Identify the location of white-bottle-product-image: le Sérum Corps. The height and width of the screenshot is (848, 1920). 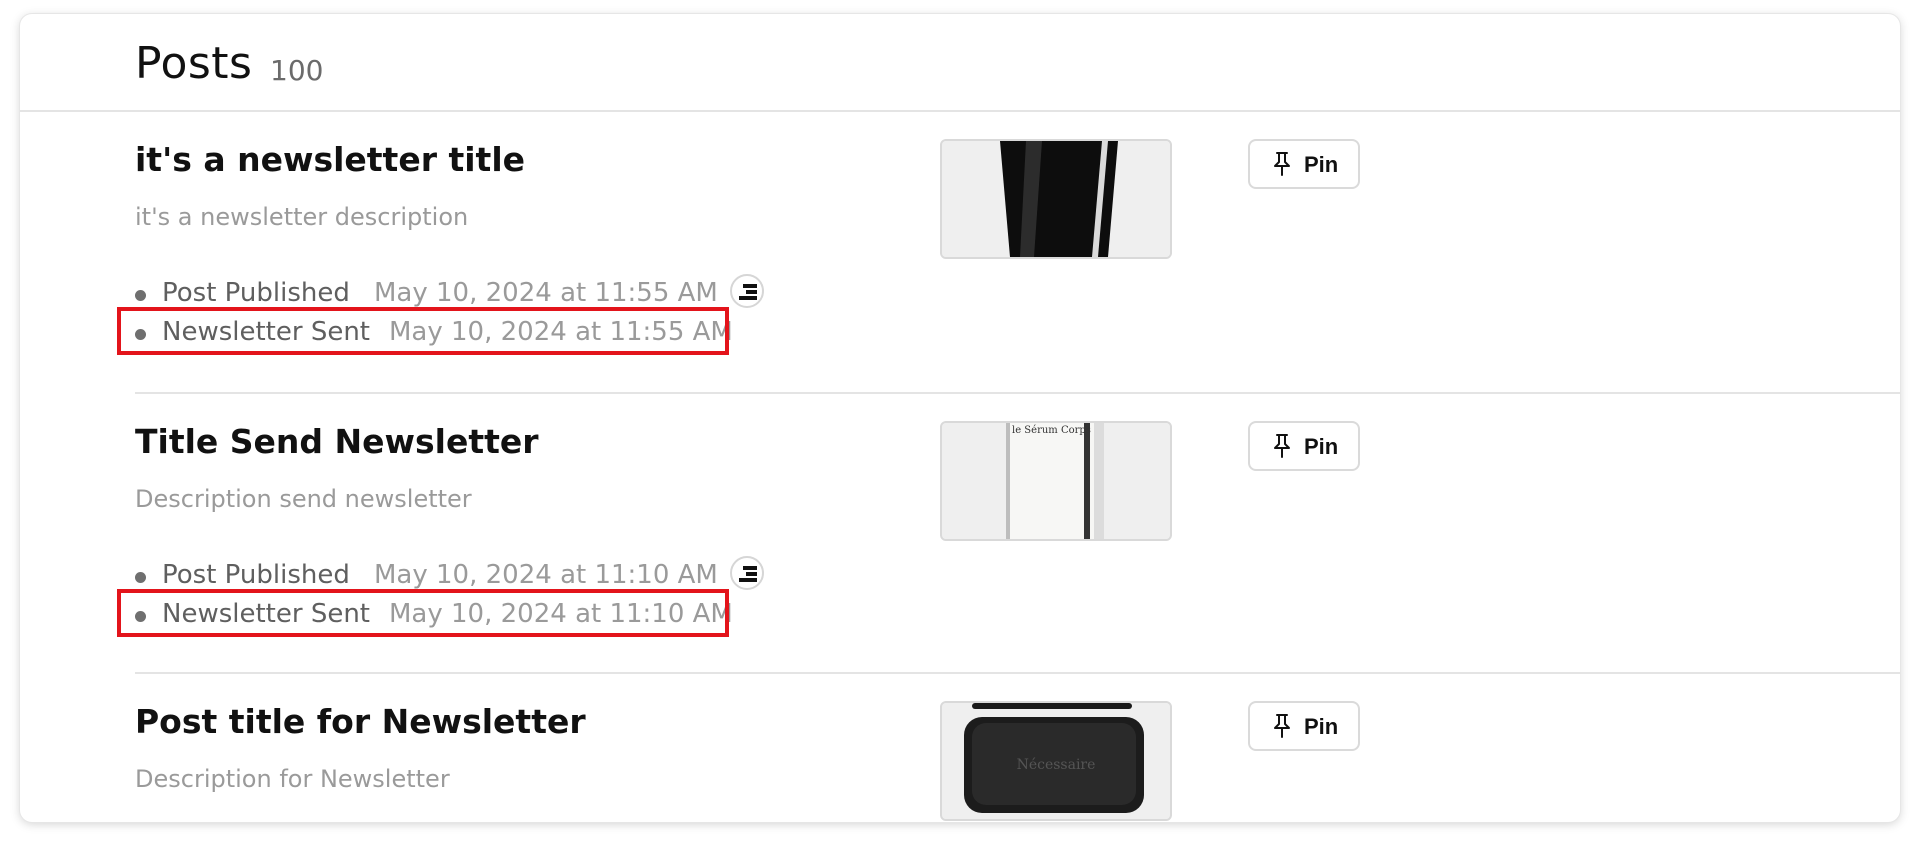
(1056, 481).